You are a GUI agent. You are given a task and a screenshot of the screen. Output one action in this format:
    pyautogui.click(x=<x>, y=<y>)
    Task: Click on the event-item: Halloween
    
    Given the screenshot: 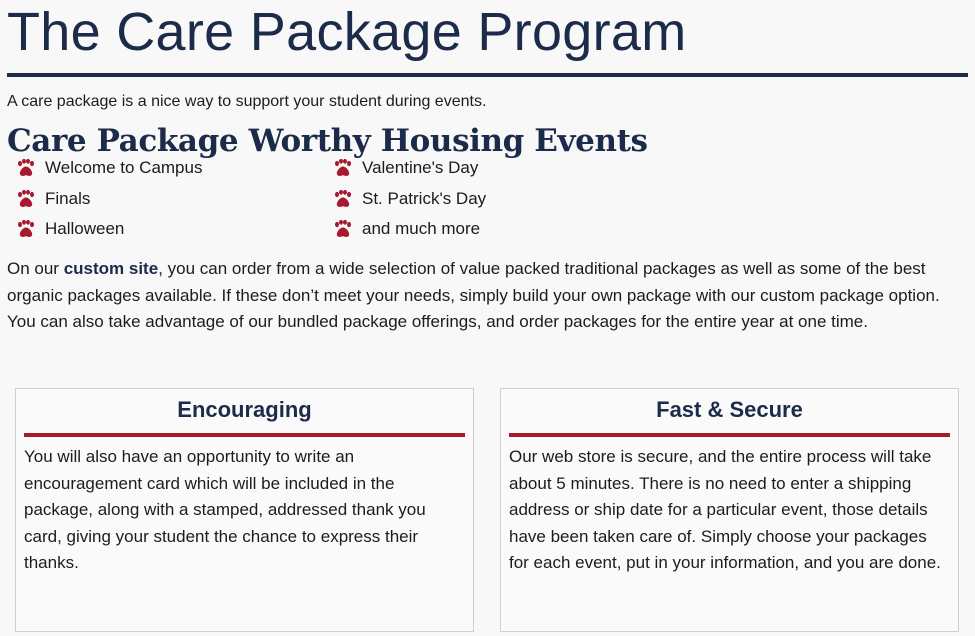 What is the action you would take?
    pyautogui.click(x=70, y=229)
    